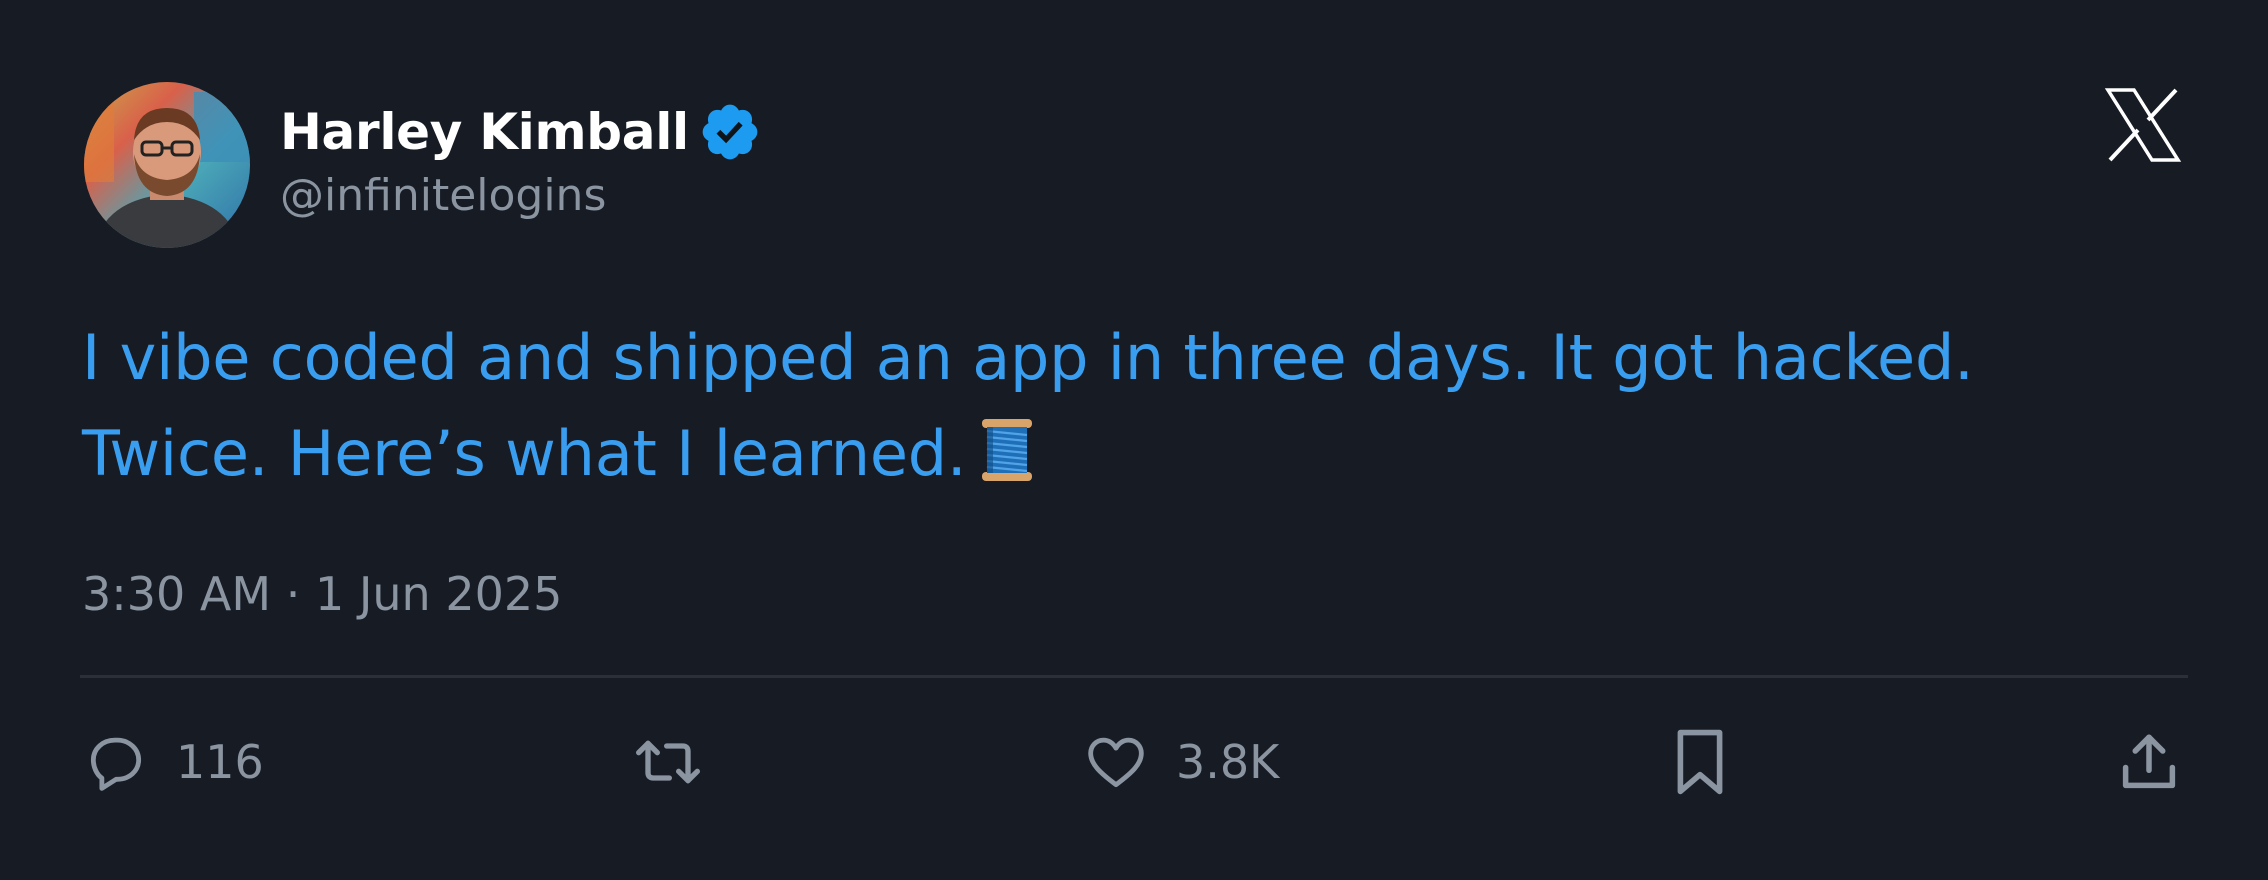 The width and height of the screenshot is (2268, 880). What do you see at coordinates (2143, 125) in the screenshot?
I see `x-logo-icon` at bounding box center [2143, 125].